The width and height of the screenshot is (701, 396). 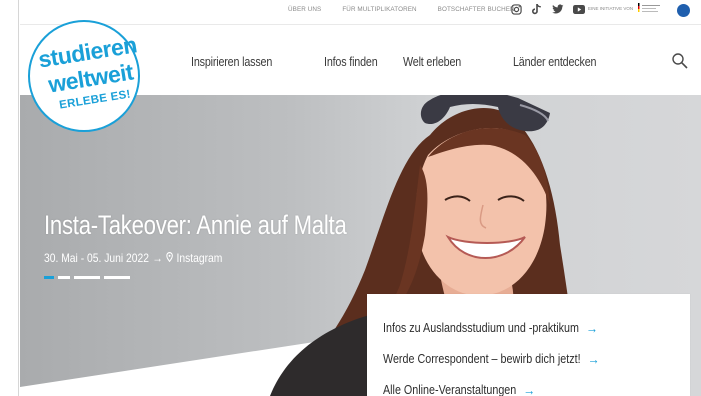 I want to click on hero-location: Instagram, so click(x=199, y=258).